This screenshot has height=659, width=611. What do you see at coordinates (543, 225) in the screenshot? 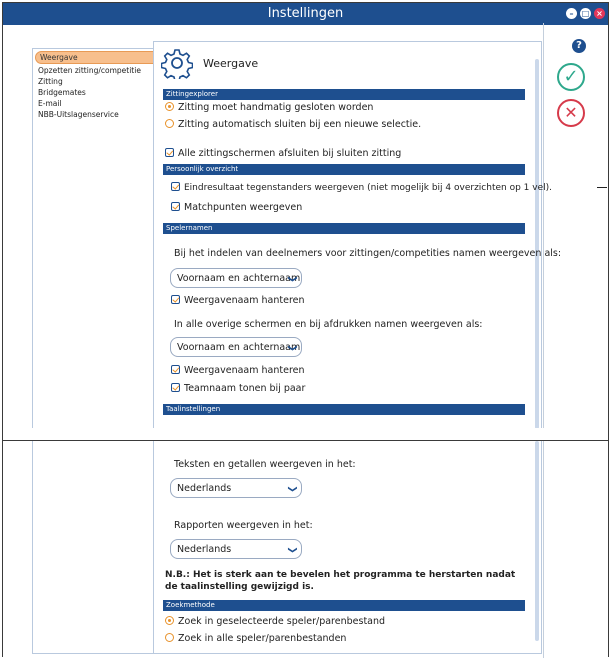
I see `right-panel-divider` at bounding box center [543, 225].